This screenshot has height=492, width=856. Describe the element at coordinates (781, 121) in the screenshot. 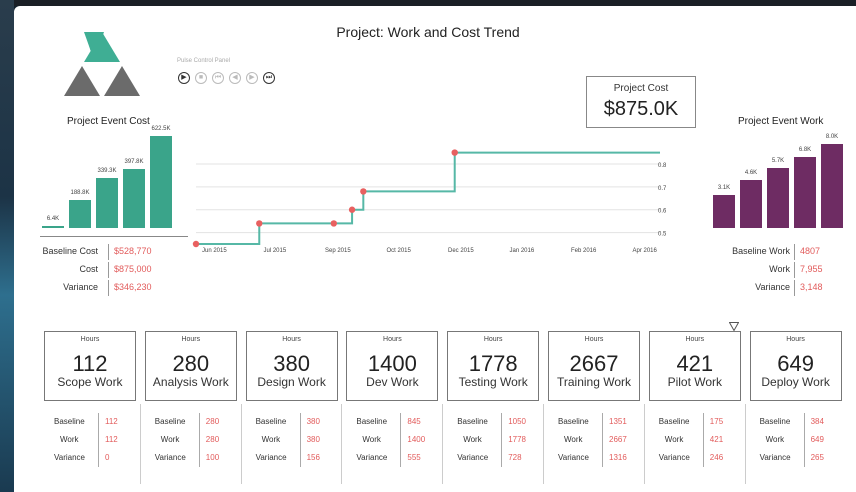

I see `event-work-title: Project Event Work` at that location.